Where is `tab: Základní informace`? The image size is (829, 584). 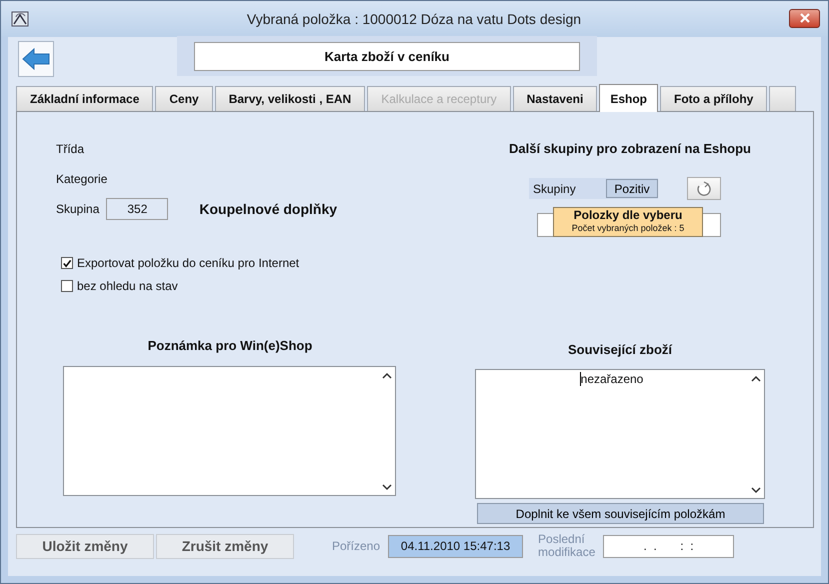 tab: Základní informace is located at coordinates (85, 98).